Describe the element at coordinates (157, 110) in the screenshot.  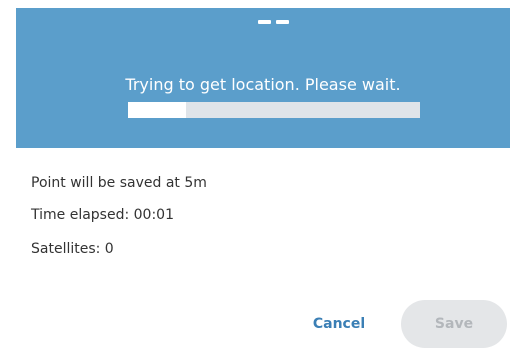
I see `progress-fill` at that location.